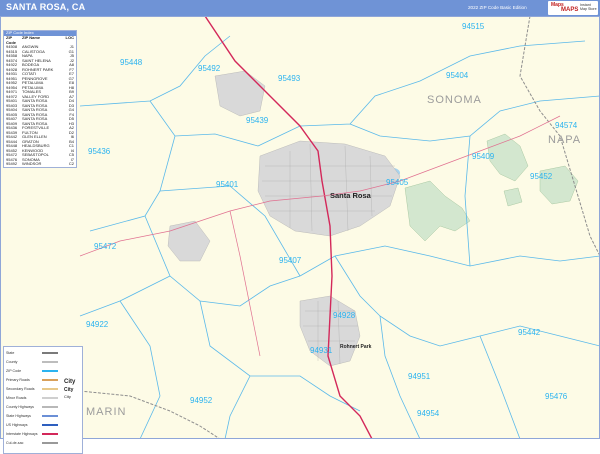  What do you see at coordinates (71, 163) in the screenshot?
I see `zip-index-loc: C2` at bounding box center [71, 163].